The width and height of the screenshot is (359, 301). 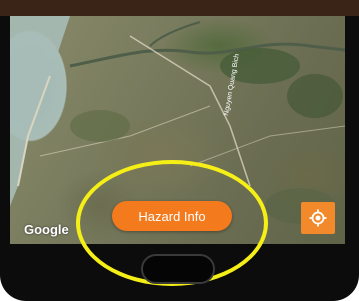 What do you see at coordinates (178, 269) in the screenshot?
I see `home-button` at bounding box center [178, 269].